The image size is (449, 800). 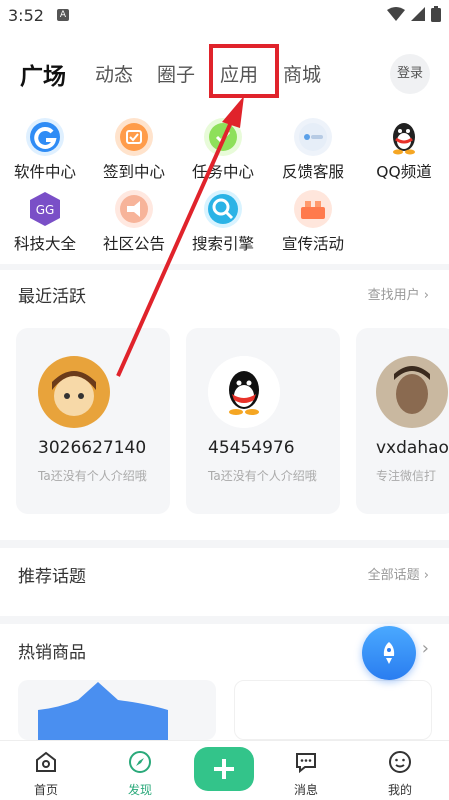 What do you see at coordinates (224, 16) in the screenshot?
I see `status-bar: 3:52 A` at bounding box center [224, 16].